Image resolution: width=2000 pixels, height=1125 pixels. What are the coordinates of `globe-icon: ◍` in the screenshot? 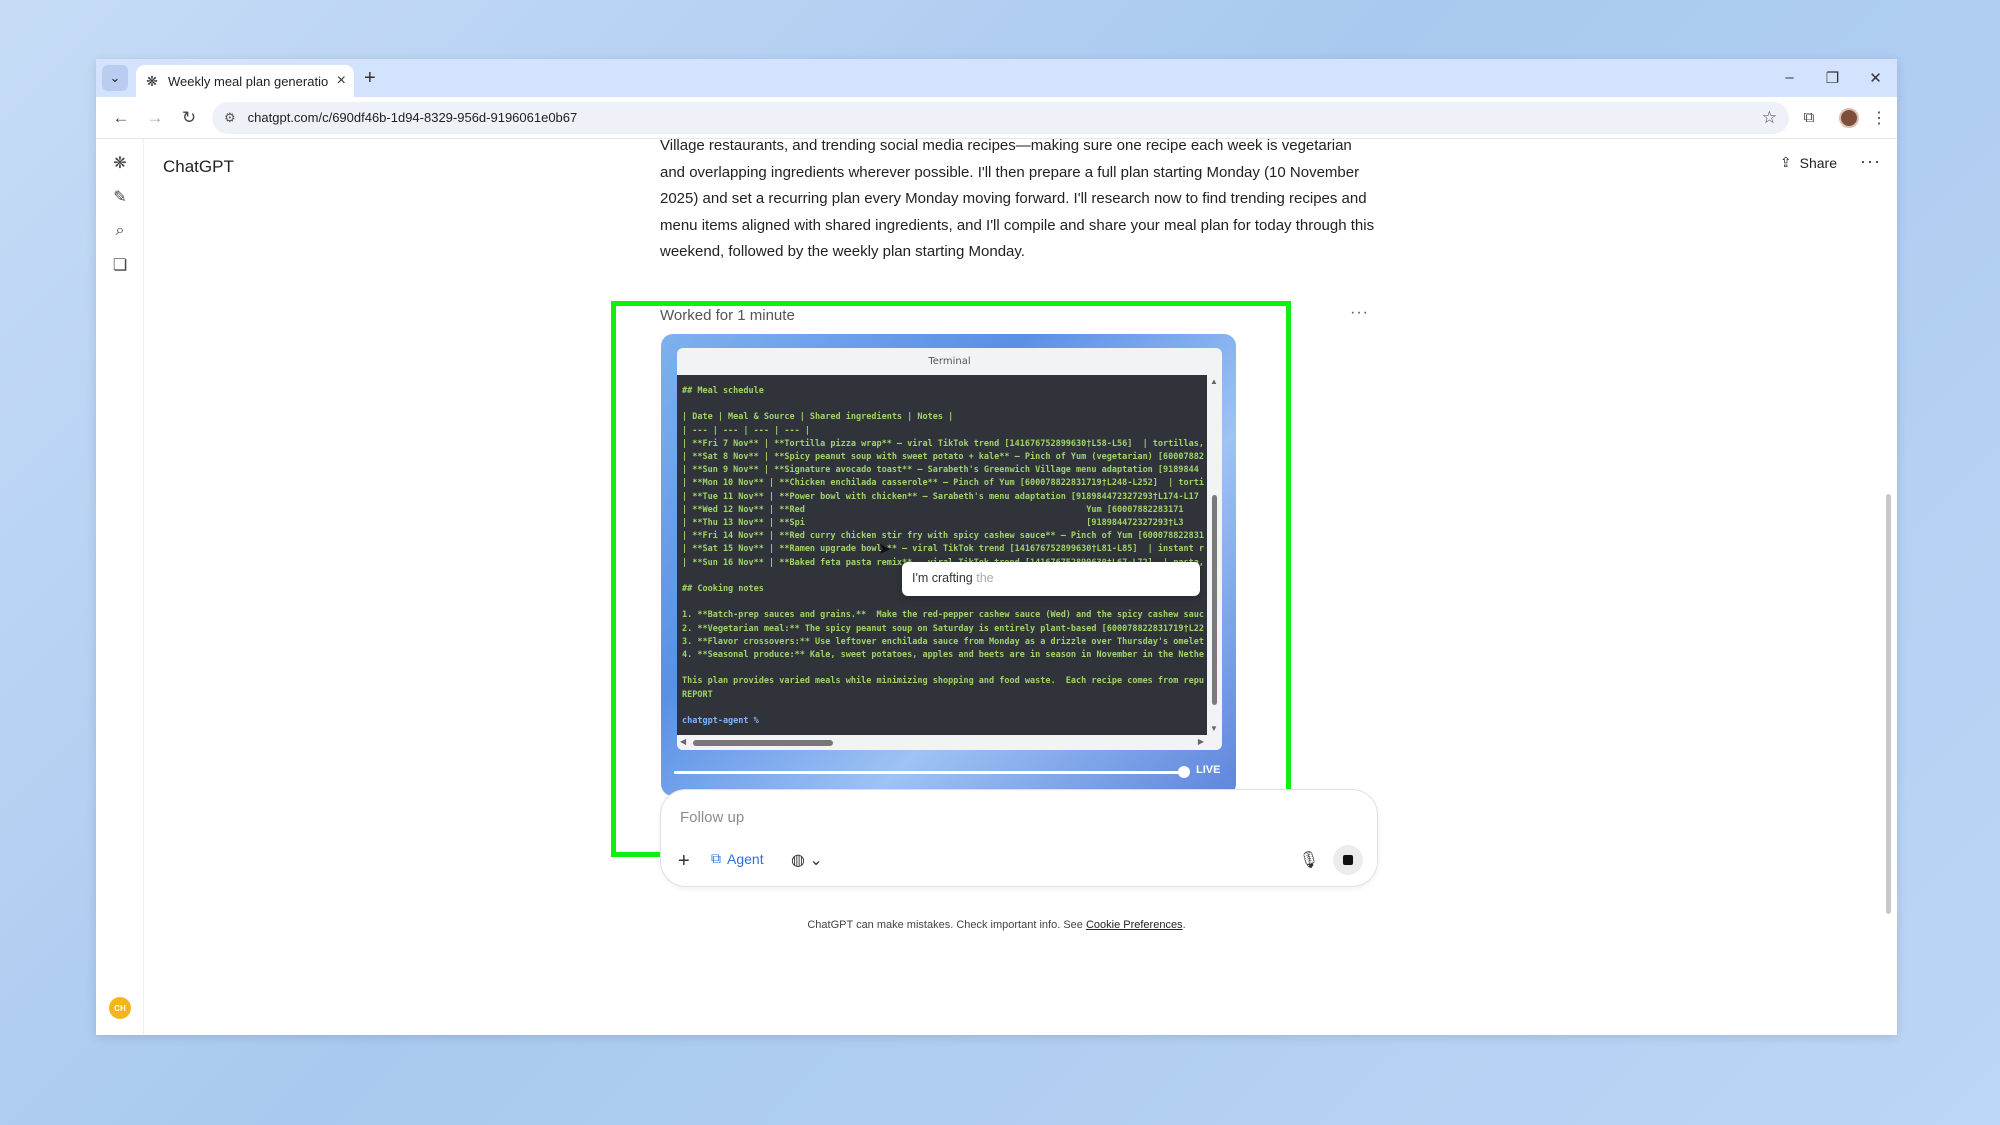 It's located at (798, 860).